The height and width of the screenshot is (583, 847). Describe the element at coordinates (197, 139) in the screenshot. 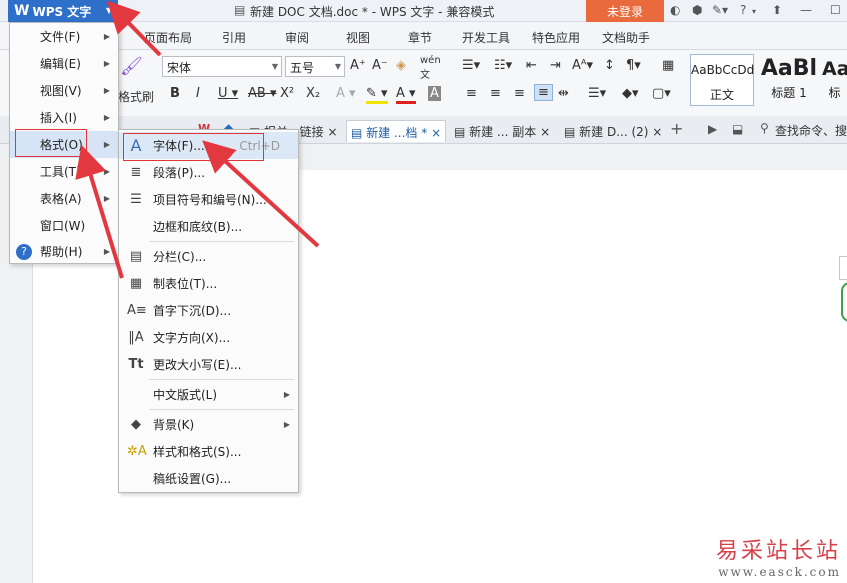

I see `annotation-arrows` at that location.